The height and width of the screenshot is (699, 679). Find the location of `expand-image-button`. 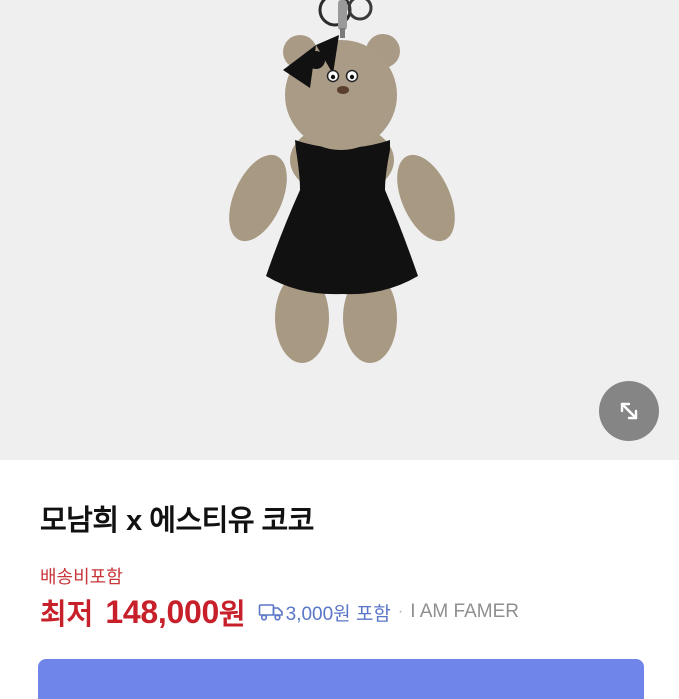

expand-image-button is located at coordinates (629, 411).